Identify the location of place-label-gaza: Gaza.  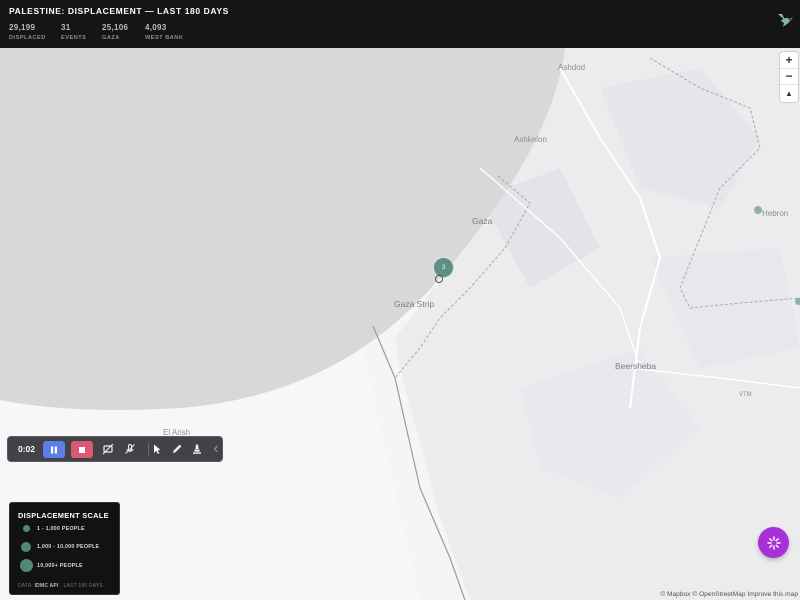
(482, 221).